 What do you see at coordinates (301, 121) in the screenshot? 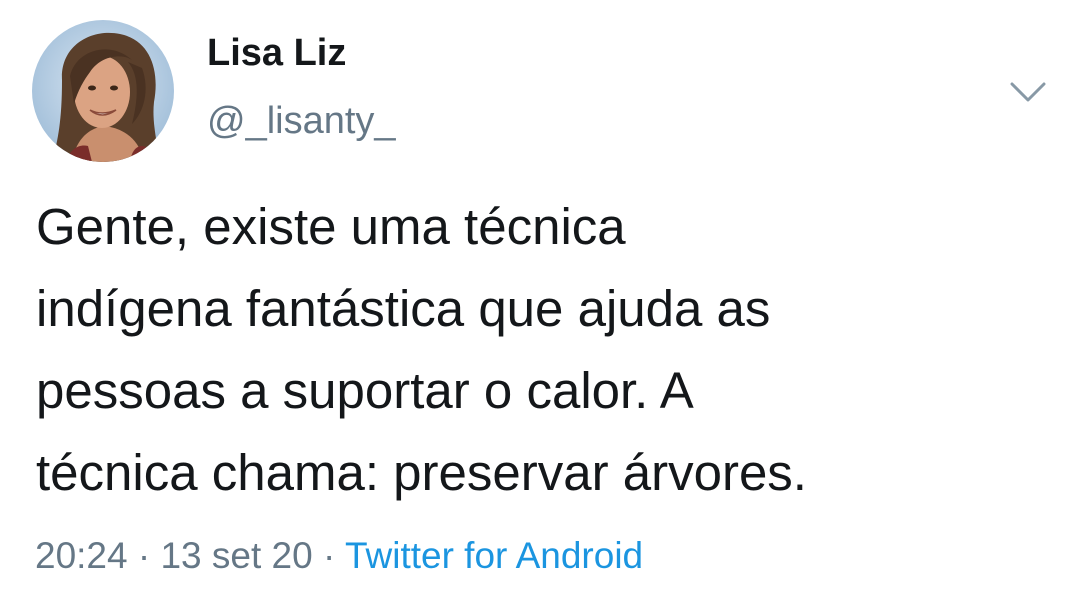
I see `user-handle: @_lisanty_` at bounding box center [301, 121].